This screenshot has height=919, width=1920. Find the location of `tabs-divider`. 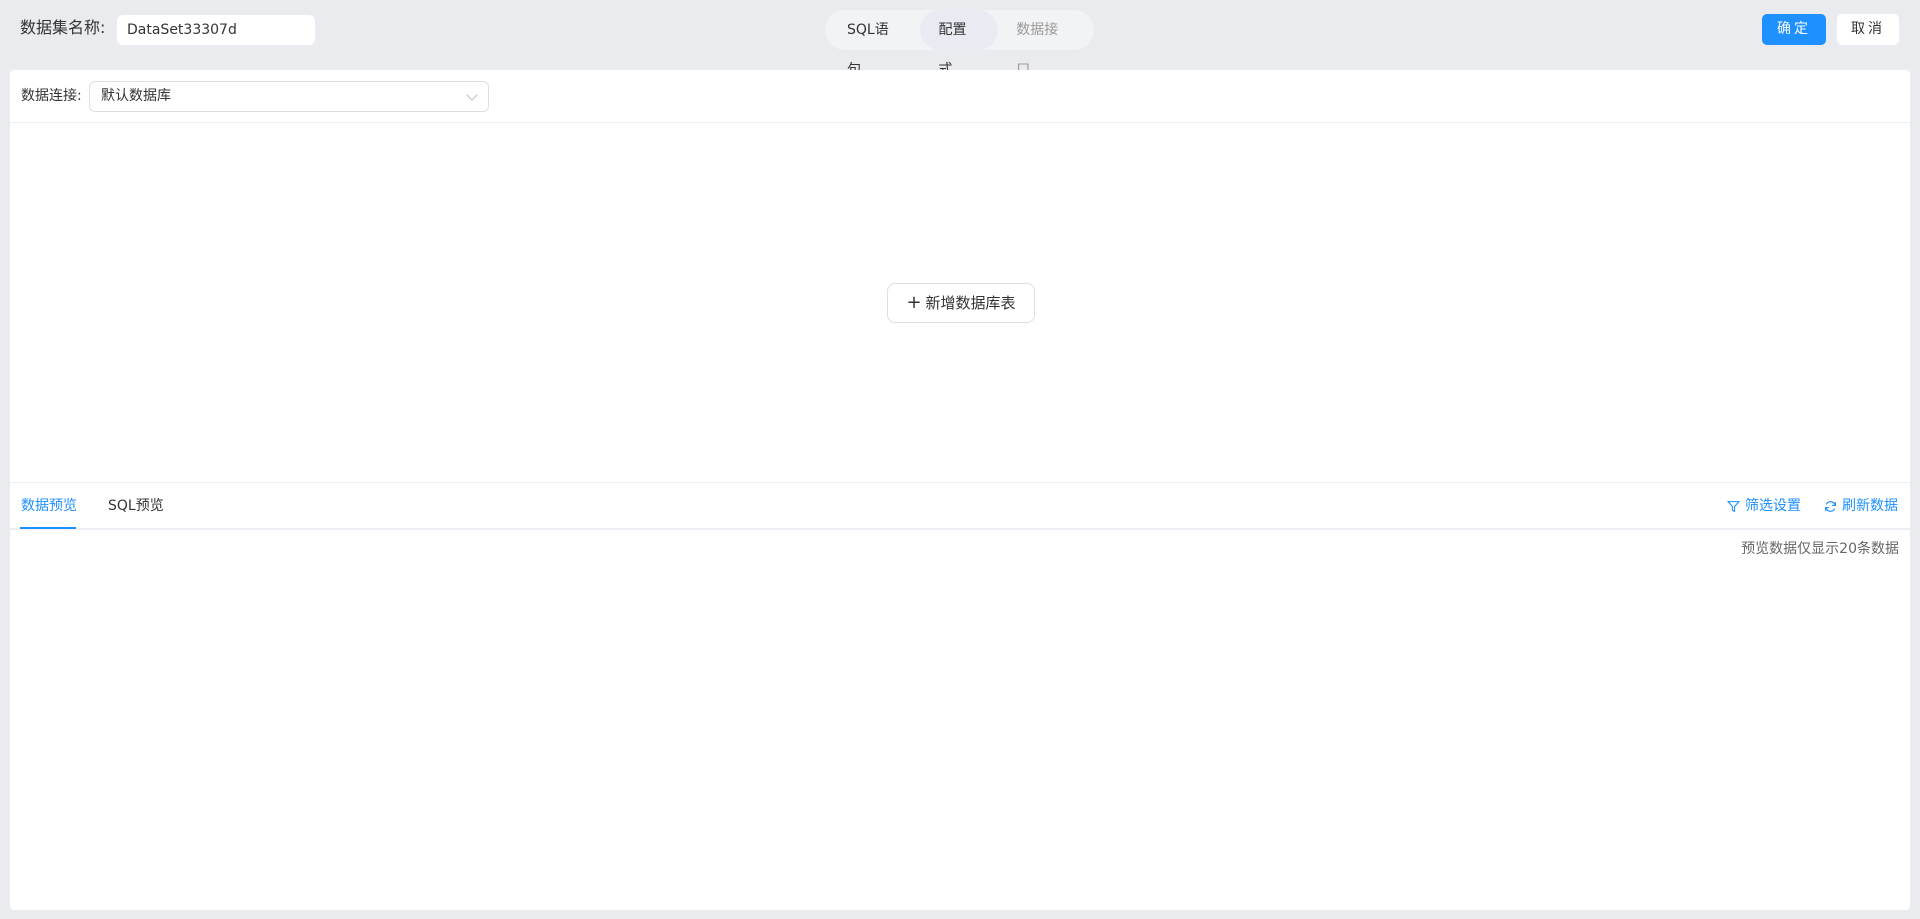

tabs-divider is located at coordinates (960, 529).